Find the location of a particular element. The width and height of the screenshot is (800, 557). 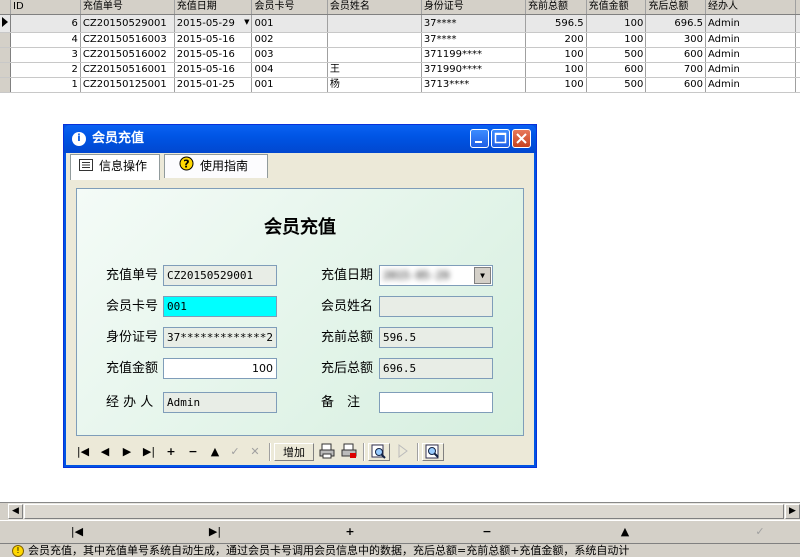

cell-recharge-no: CZ20150529001 is located at coordinates (127, 24).